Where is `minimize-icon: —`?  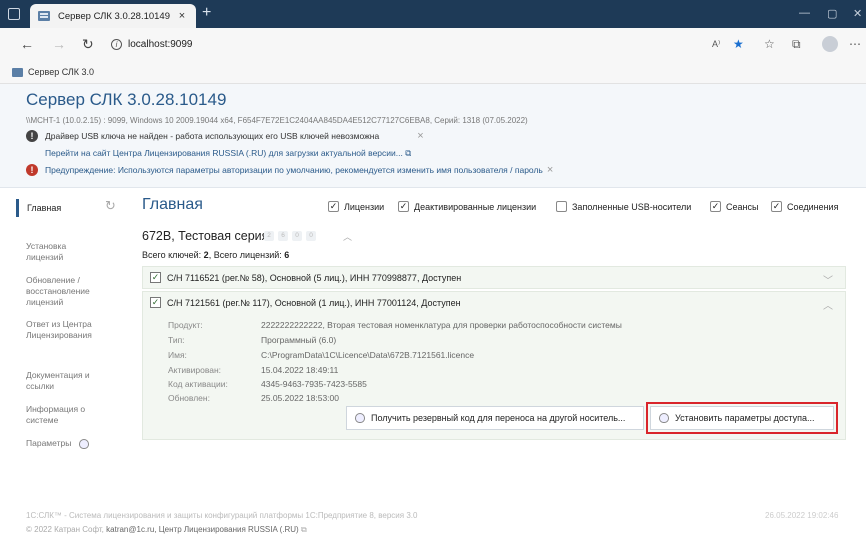 minimize-icon: — is located at coordinates (804, 13).